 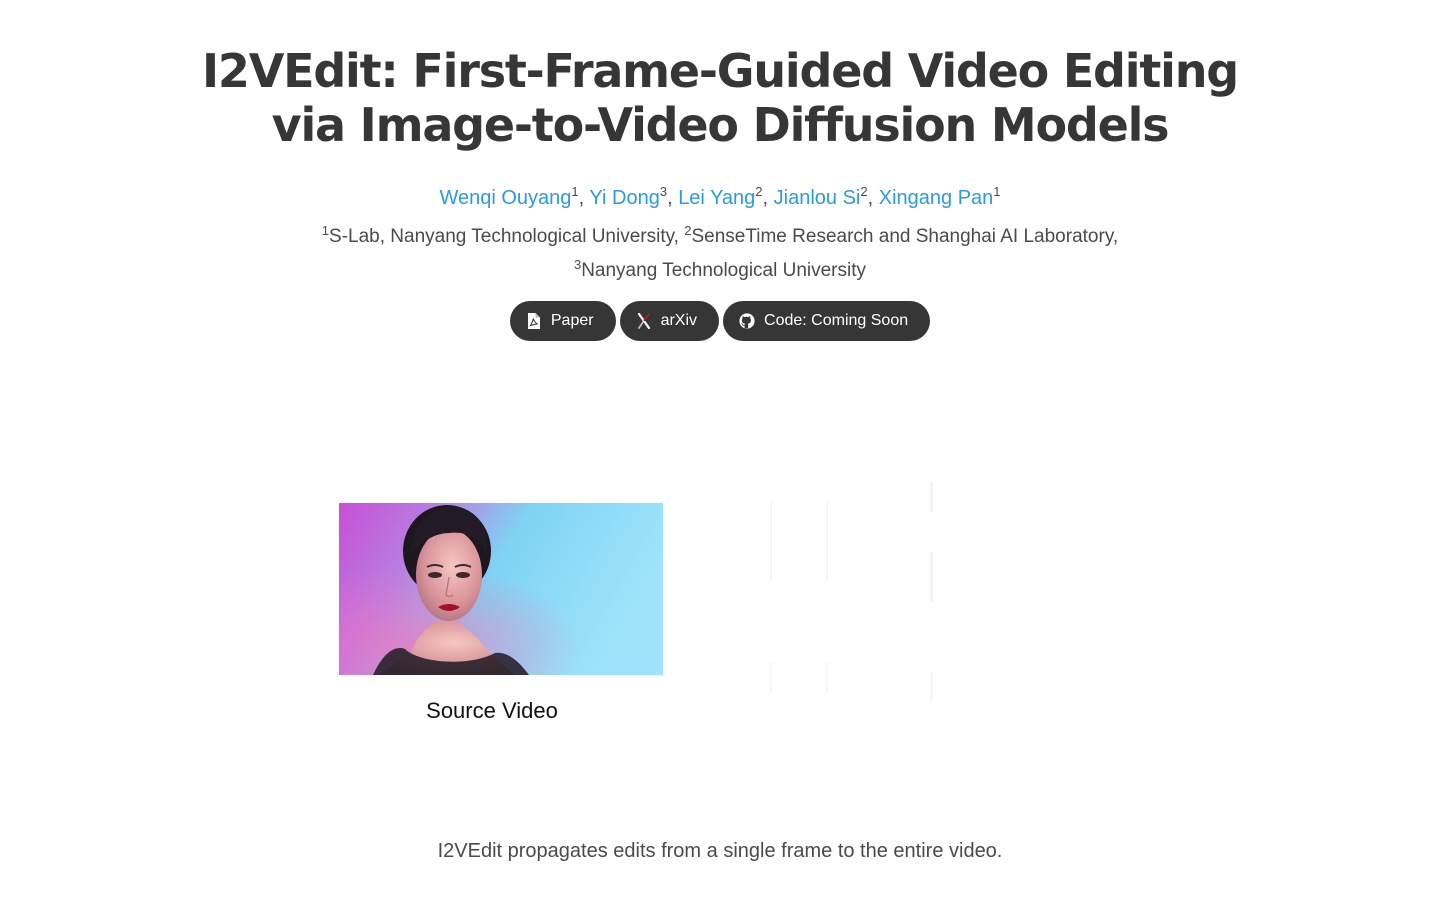 I want to click on affil-sup: 2, so click(x=688, y=230).